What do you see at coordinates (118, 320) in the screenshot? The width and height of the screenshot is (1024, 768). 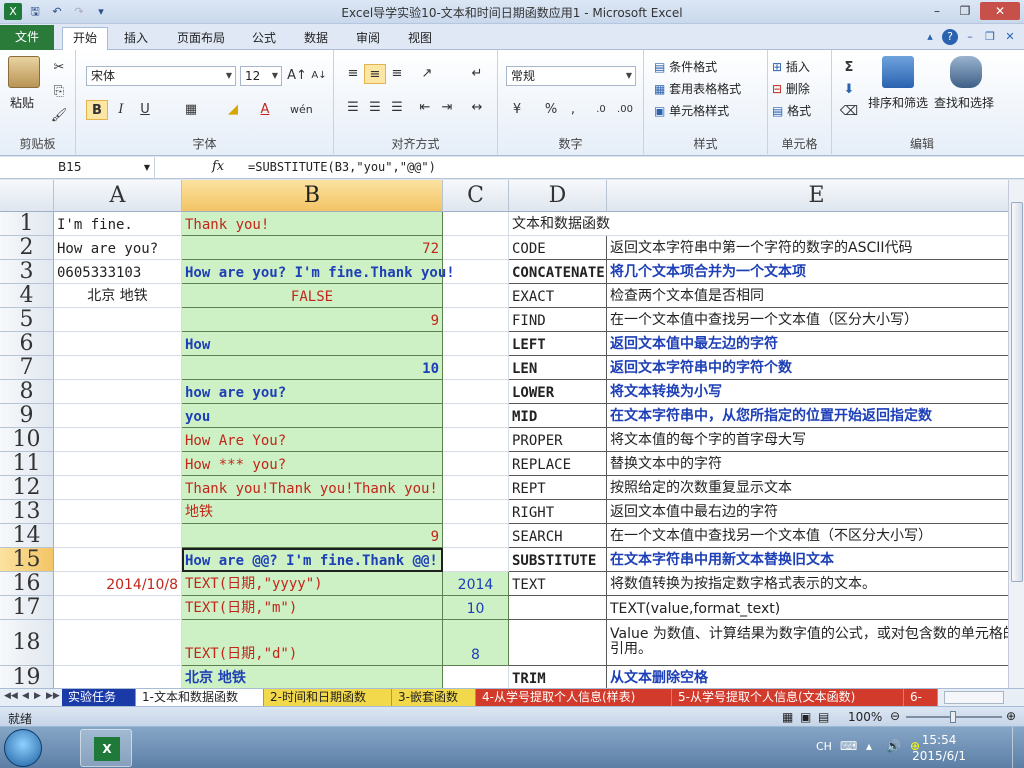 I see `cell-a5` at bounding box center [118, 320].